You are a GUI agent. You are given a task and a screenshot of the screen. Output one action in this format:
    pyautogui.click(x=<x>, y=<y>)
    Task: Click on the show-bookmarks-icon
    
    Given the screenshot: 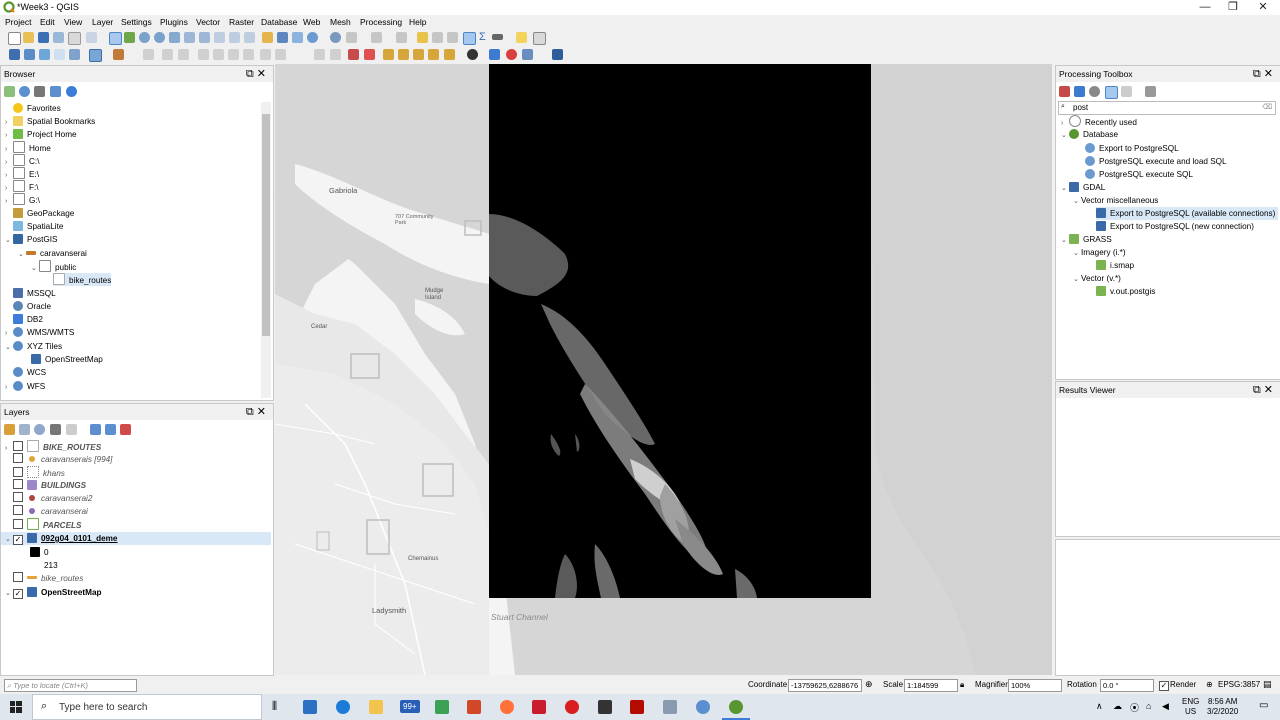 What is the action you would take?
    pyautogui.click(x=297, y=37)
    